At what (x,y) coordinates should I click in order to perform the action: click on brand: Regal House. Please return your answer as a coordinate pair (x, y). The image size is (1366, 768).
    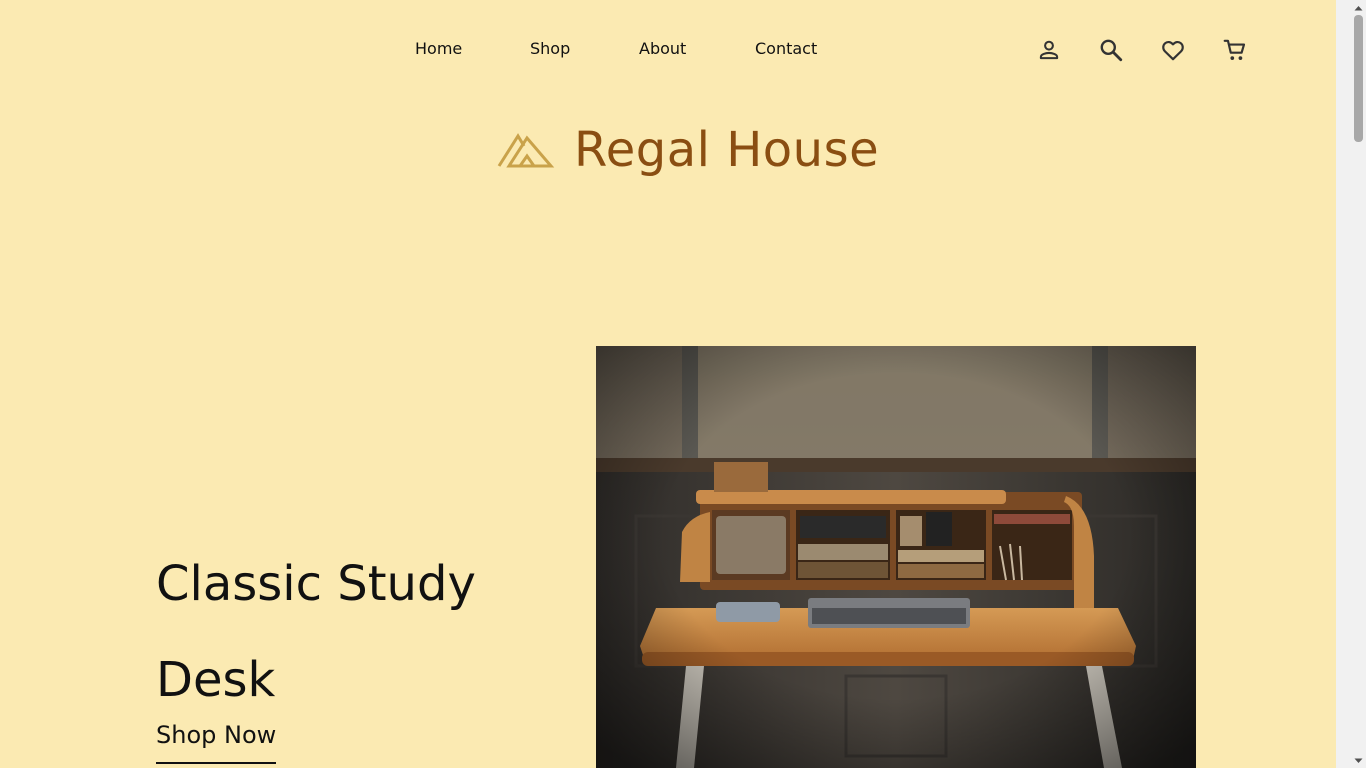
    Looking at the image, I should click on (687, 150).